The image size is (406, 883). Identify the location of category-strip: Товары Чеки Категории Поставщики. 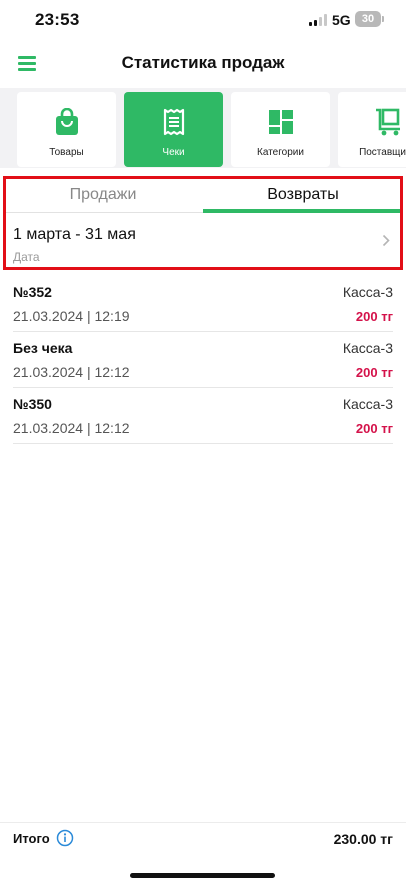
(203, 128).